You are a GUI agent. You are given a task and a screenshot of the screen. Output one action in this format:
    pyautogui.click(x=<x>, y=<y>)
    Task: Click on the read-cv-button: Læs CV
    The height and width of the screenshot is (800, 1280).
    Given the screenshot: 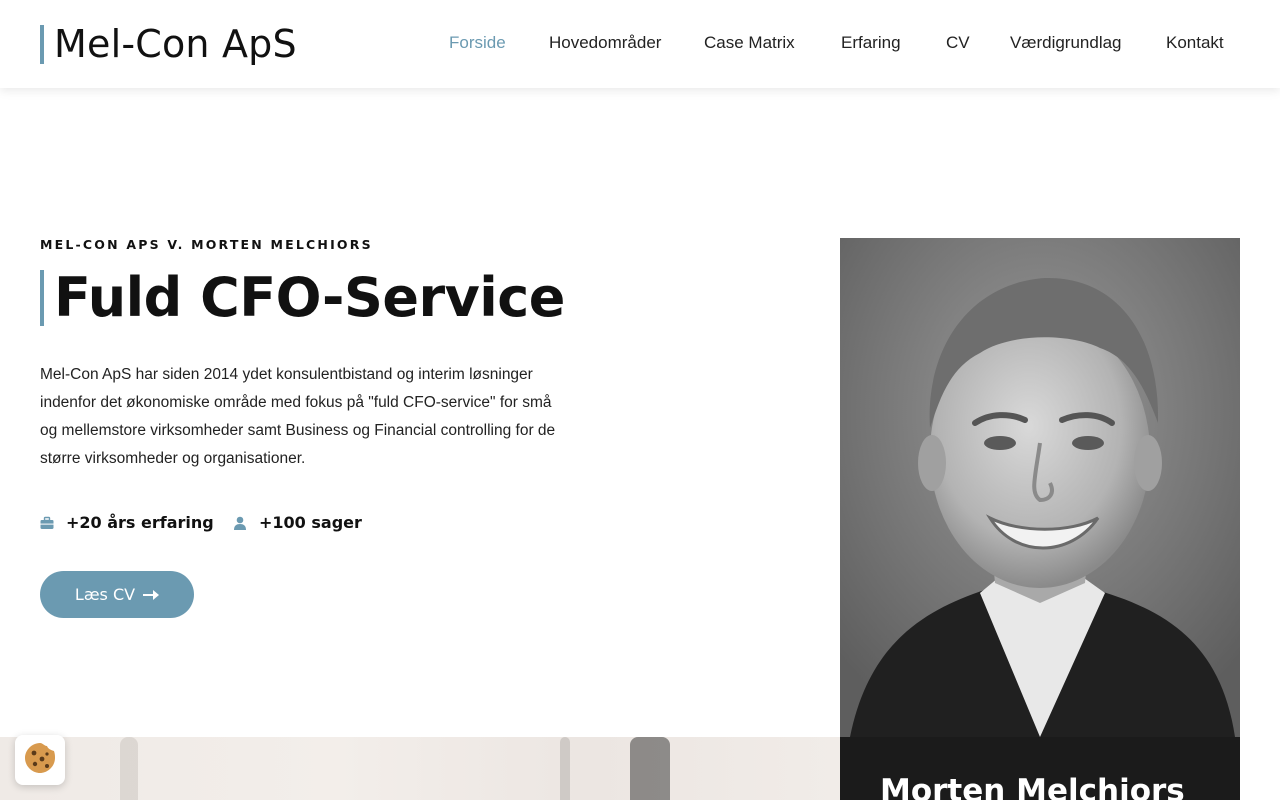 What is the action you would take?
    pyautogui.click(x=117, y=594)
    